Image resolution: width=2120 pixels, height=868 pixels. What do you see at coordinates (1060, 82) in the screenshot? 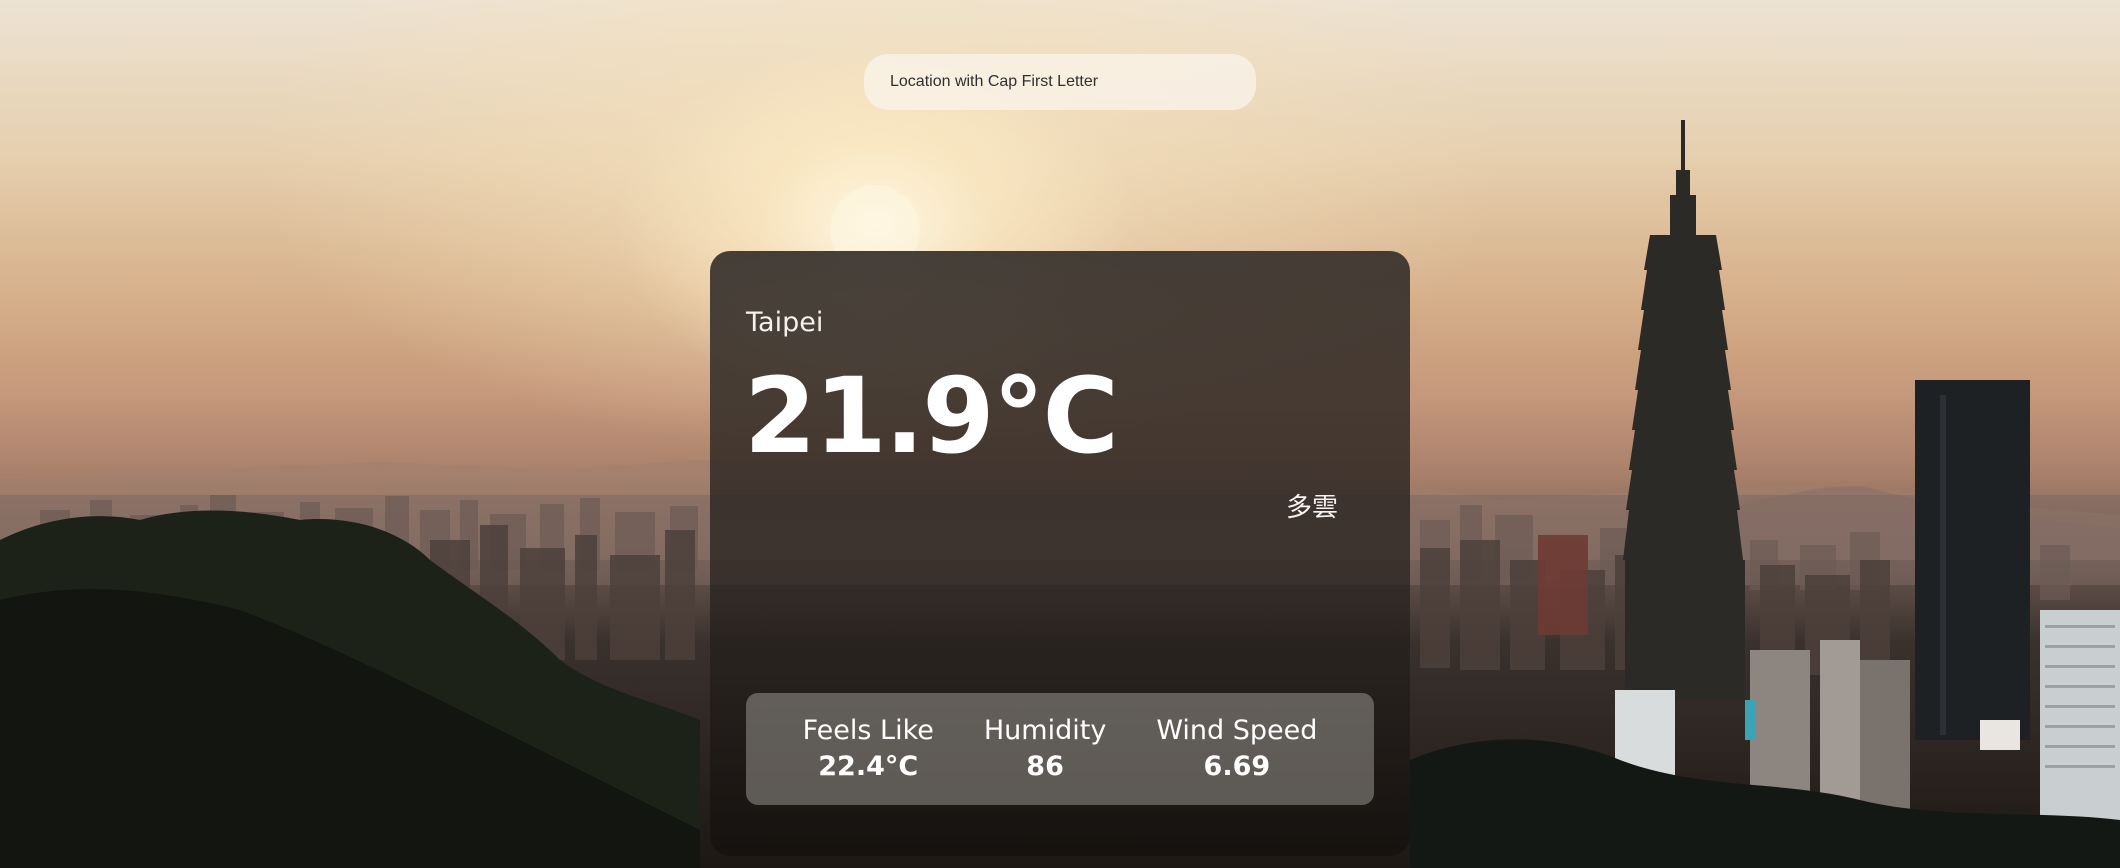
I see `location-search-input` at bounding box center [1060, 82].